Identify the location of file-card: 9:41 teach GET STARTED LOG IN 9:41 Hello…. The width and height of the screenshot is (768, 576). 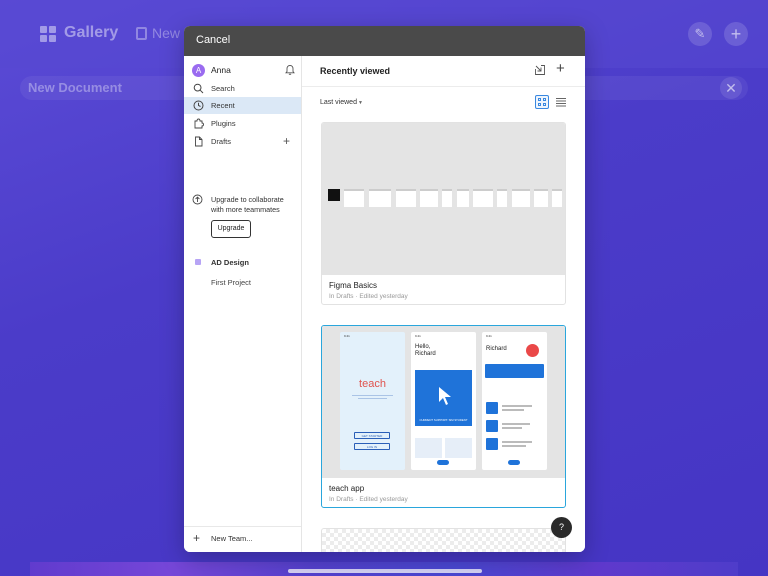
(443, 416).